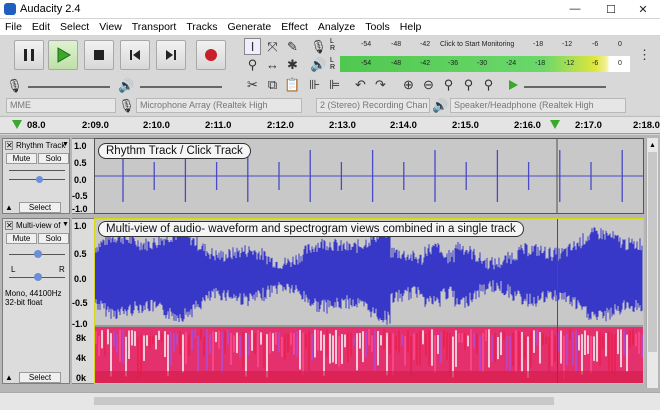 The height and width of the screenshot is (410, 660). What do you see at coordinates (482, 63) in the screenshot?
I see `playback-tick: -30` at bounding box center [482, 63].